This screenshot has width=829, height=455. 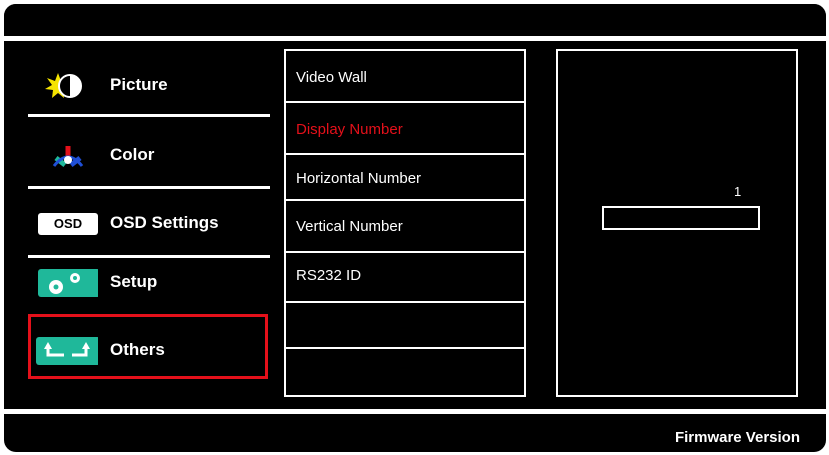 I want to click on menu-item-others: Others, so click(x=149, y=350).